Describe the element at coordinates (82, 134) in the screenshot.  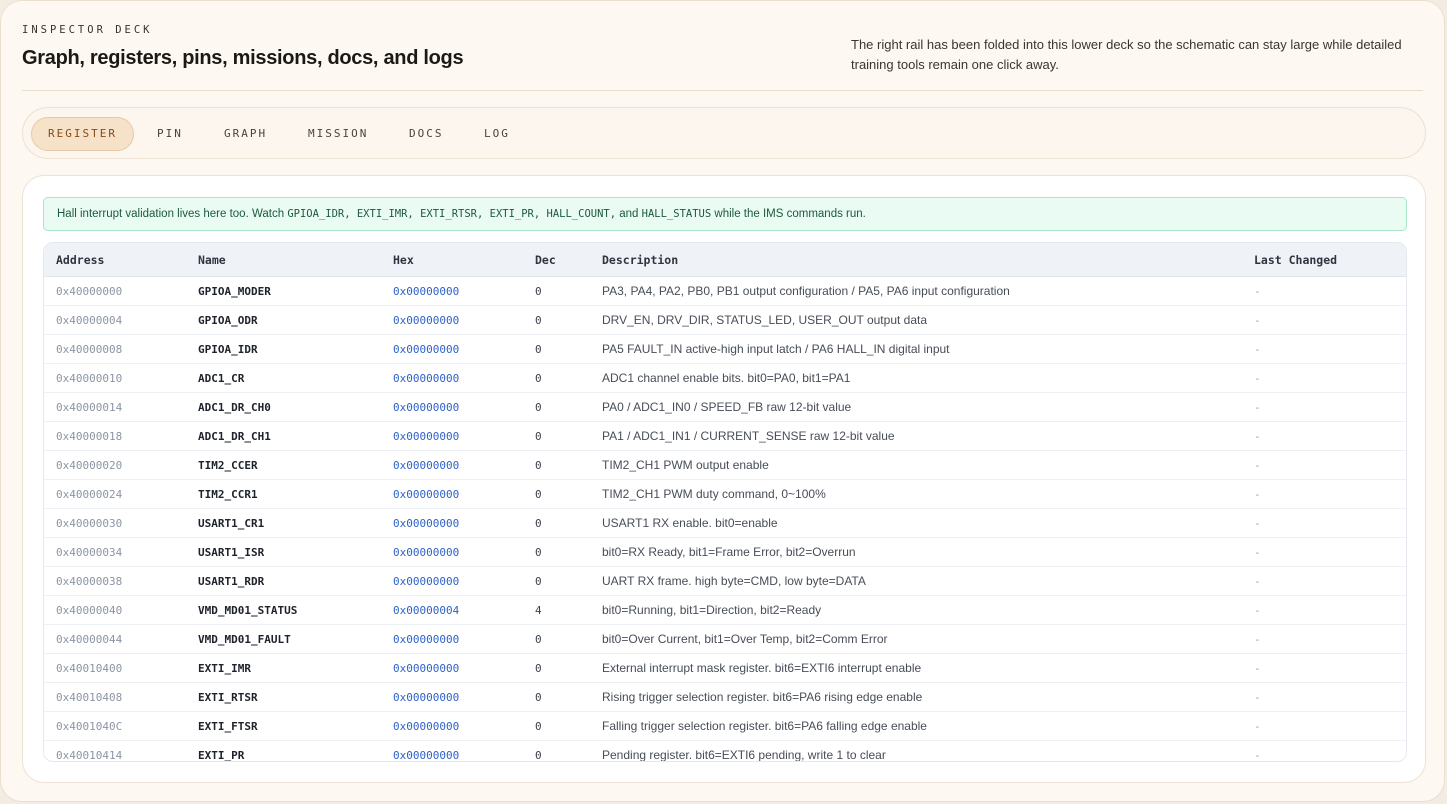
I see `tab-register: REGISTER` at that location.